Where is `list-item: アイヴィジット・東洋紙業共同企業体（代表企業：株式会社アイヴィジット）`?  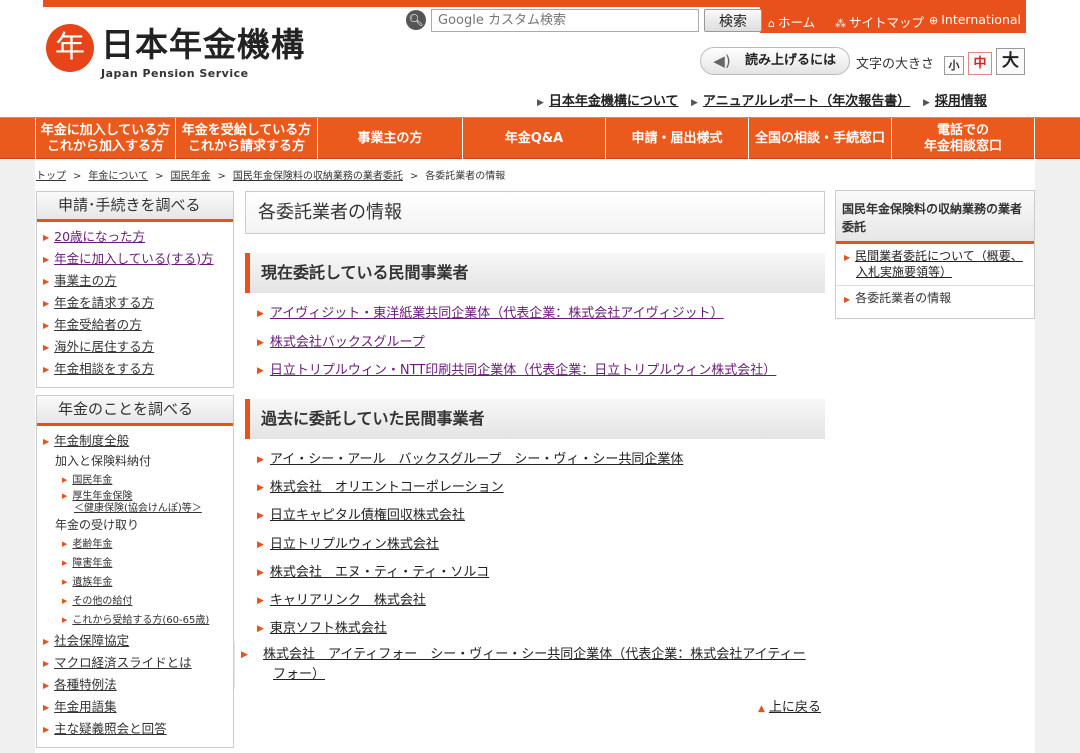 list-item: アイヴィジット・東洋紙業共同企業体（代表企業：株式会社アイヴィジット） is located at coordinates (516, 316).